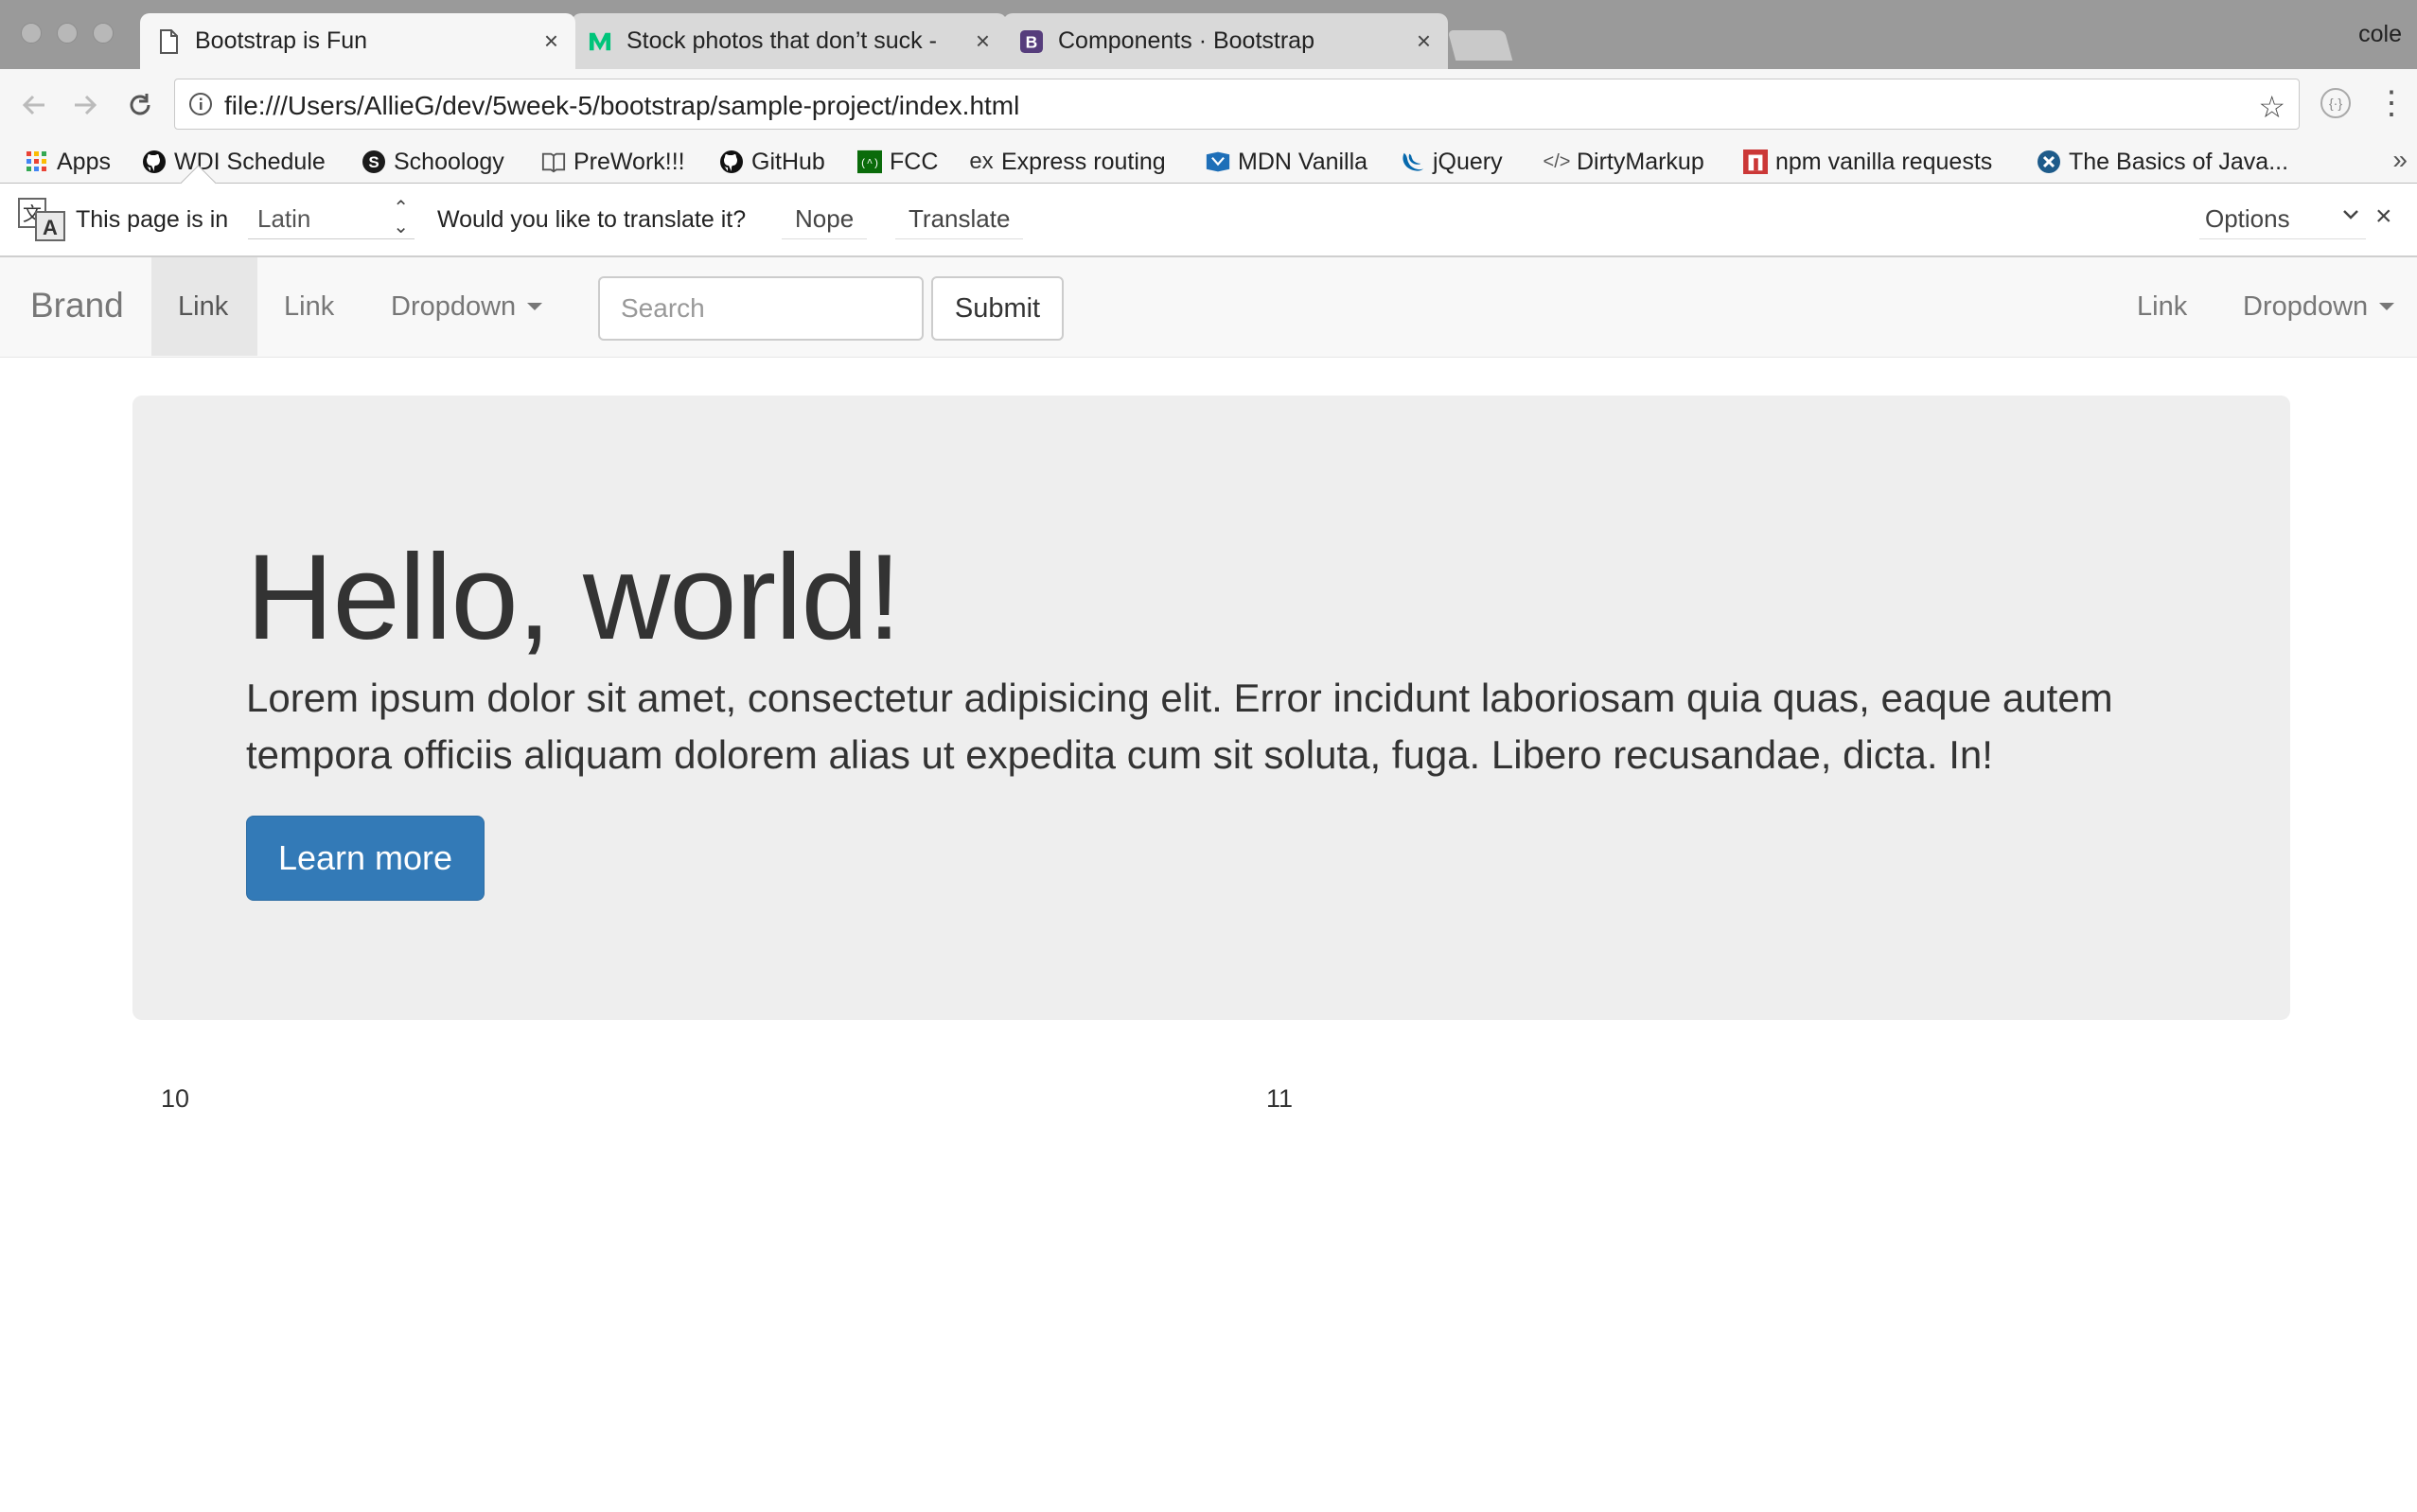  I want to click on navbar-dropdown-left: Dropdown, so click(466, 306).